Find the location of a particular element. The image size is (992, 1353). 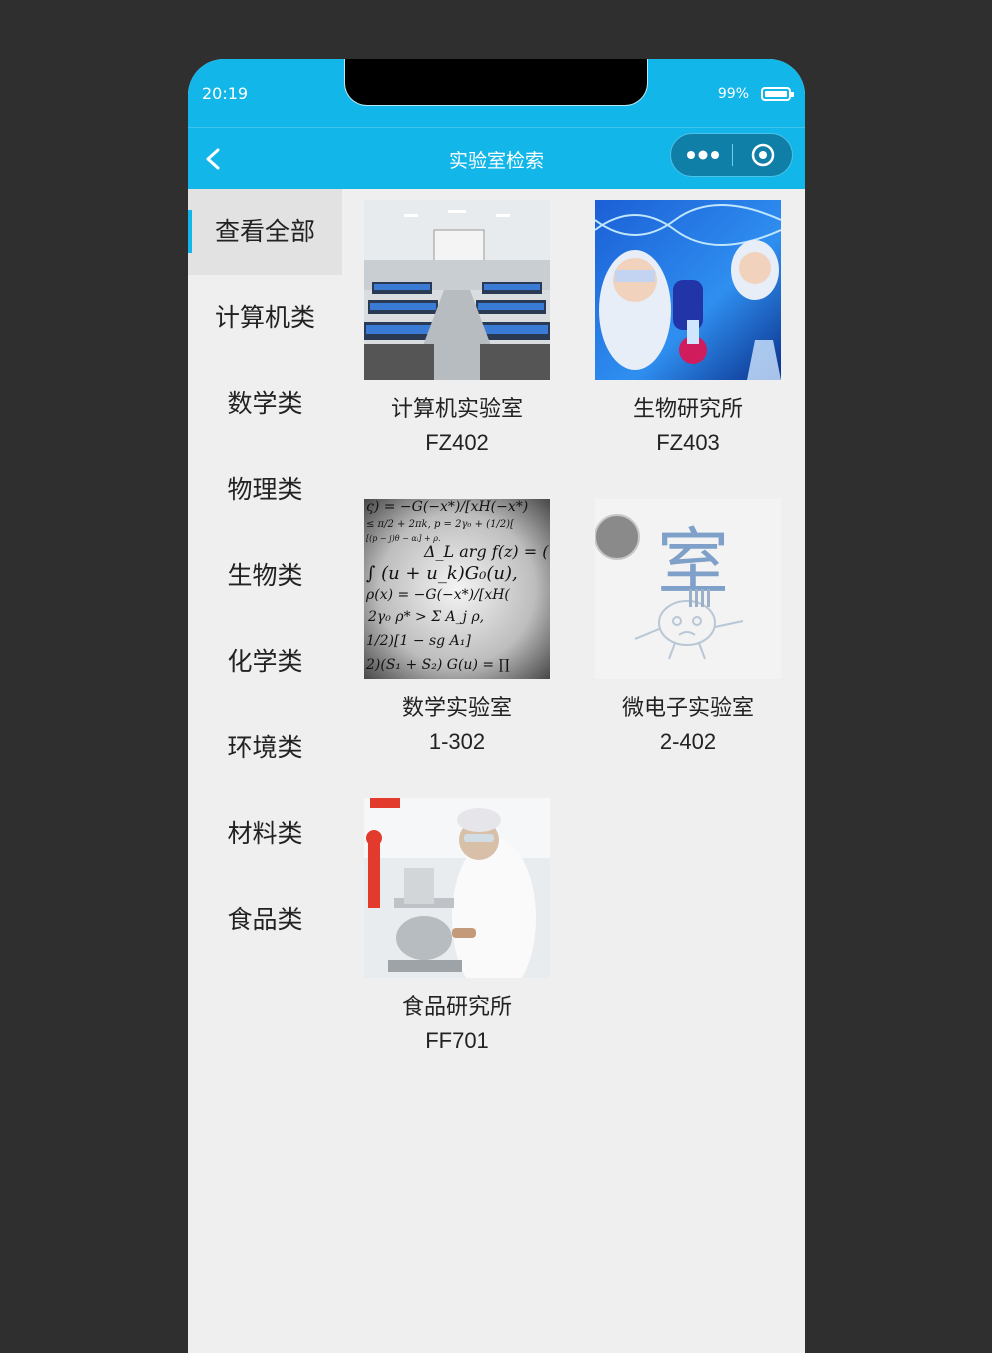

lab-name: 计算机实验室 is located at coordinates (456, 409).